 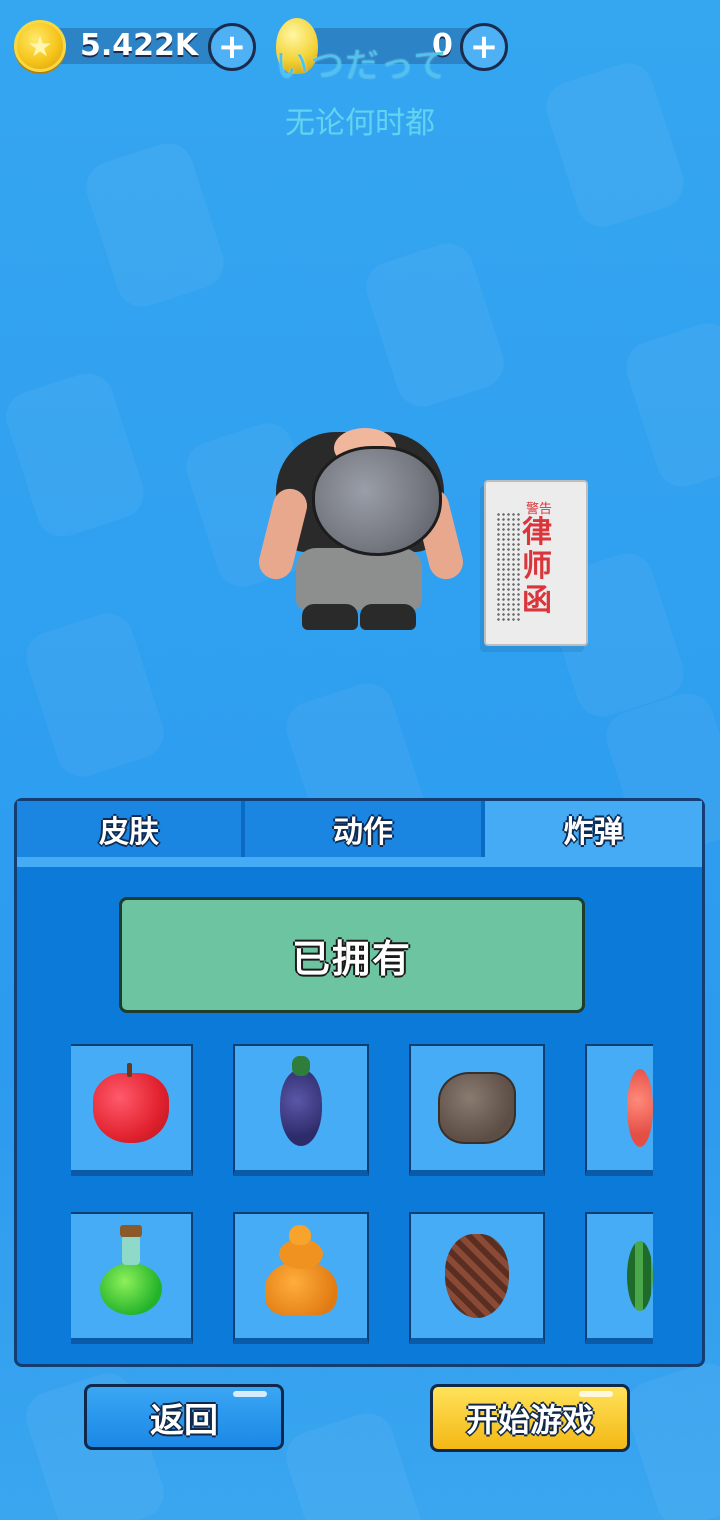 I want to click on item-potion, so click(x=132, y=1278).